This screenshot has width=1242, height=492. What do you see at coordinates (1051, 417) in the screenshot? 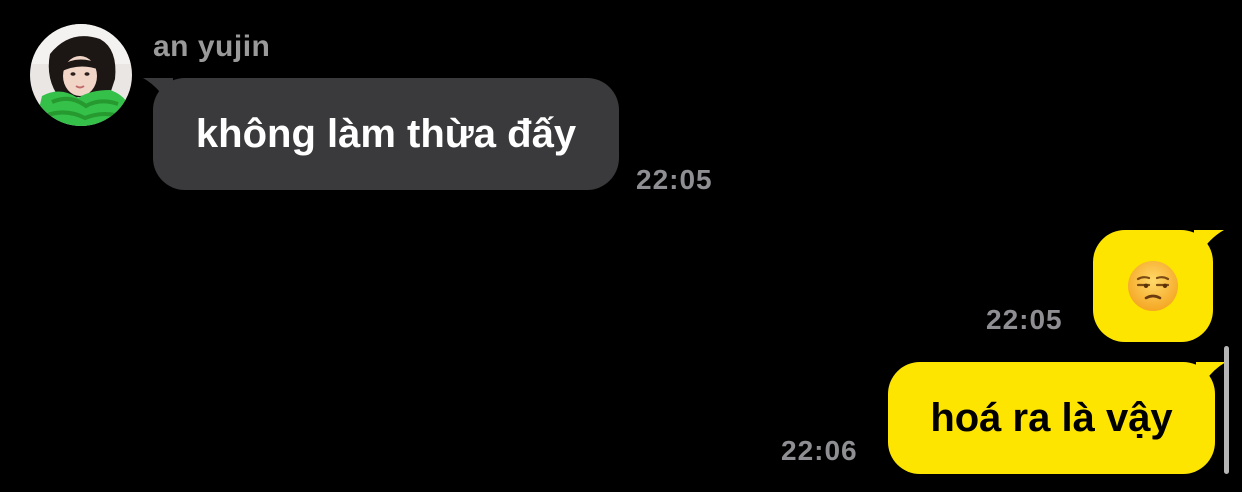
I see `message-text: hoá ra là vậy` at bounding box center [1051, 417].